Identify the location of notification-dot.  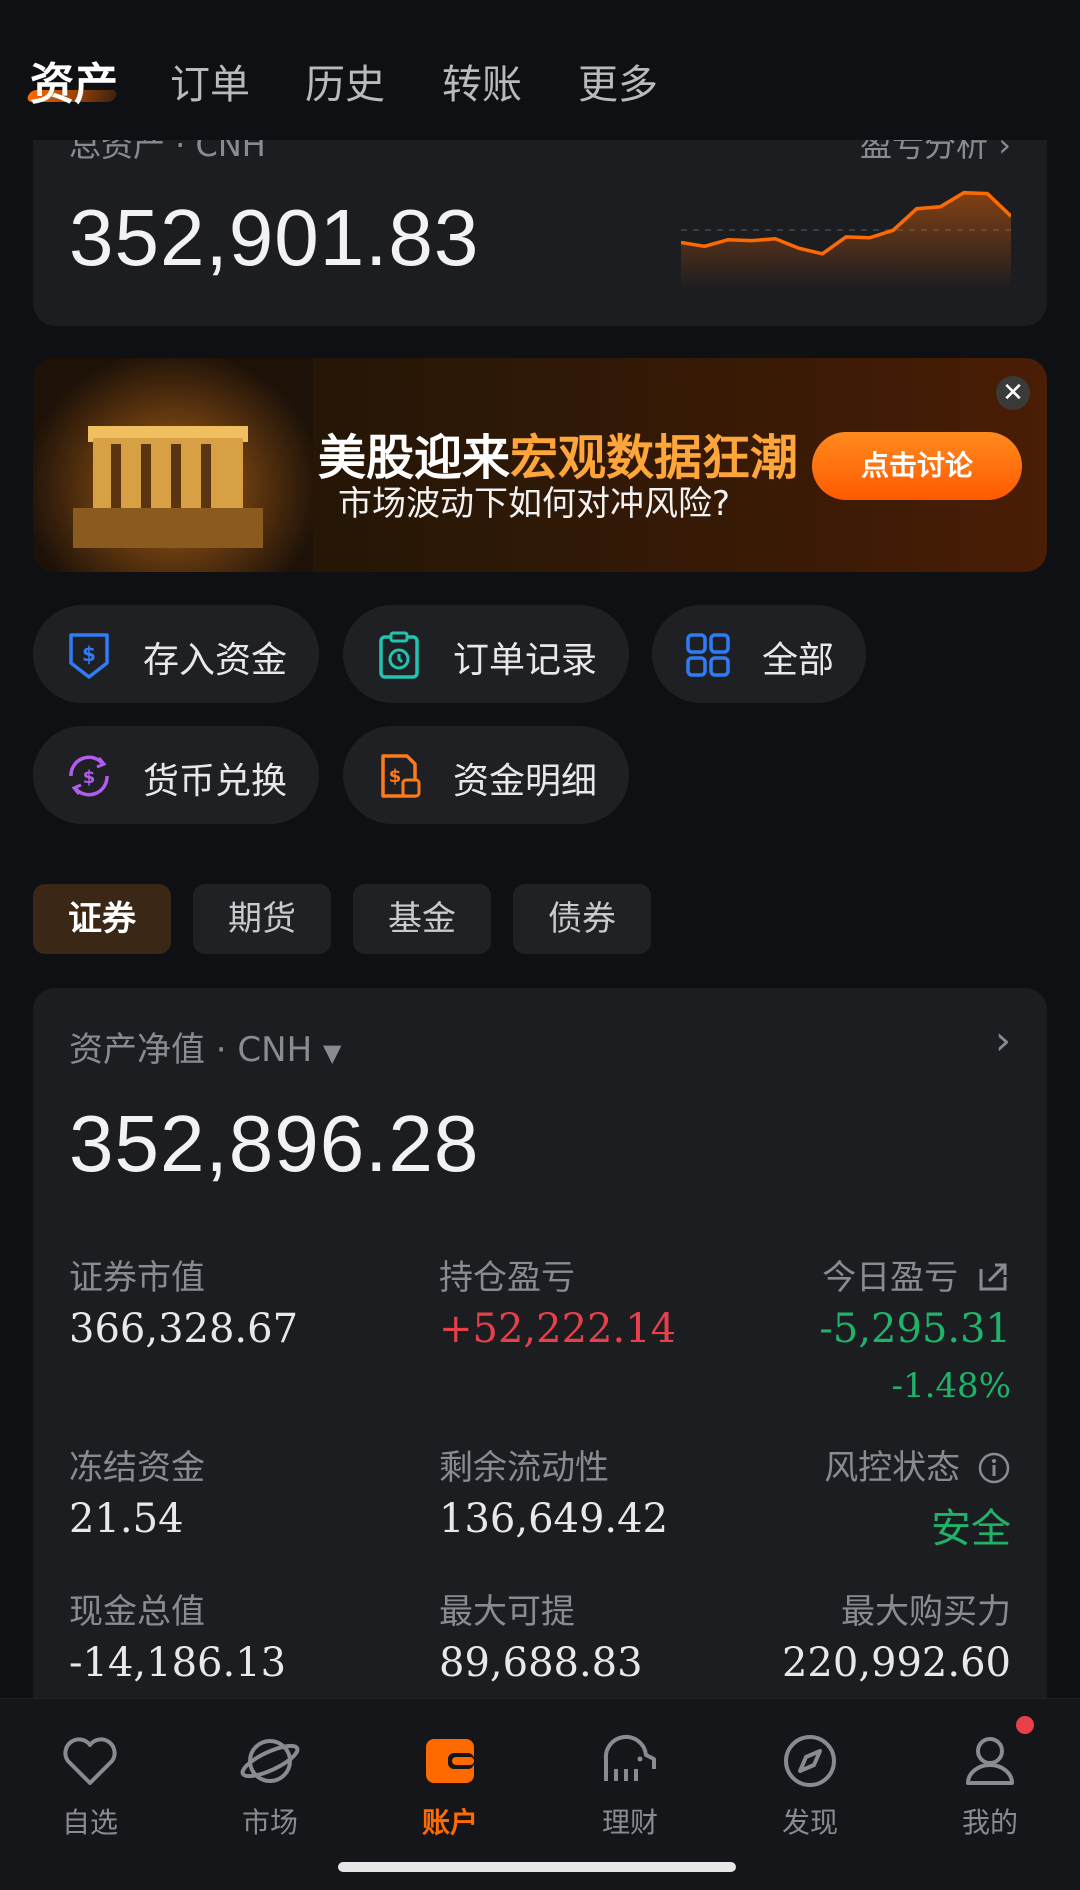
(1025, 1725).